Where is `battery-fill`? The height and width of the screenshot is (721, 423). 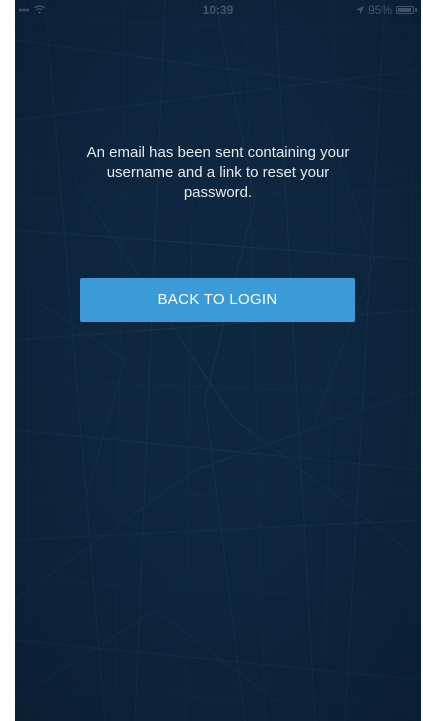 battery-fill is located at coordinates (405, 10).